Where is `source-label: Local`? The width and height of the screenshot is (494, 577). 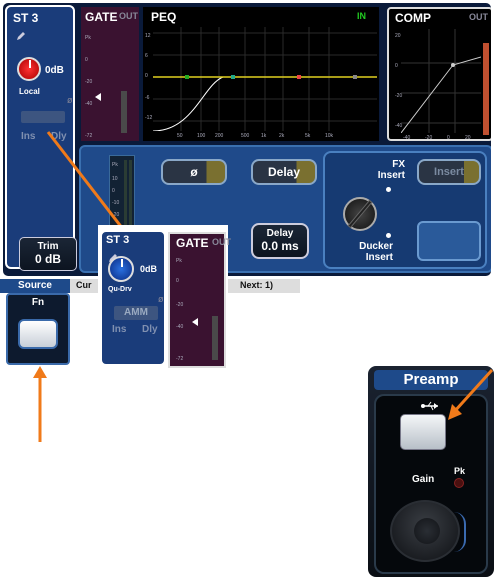 source-label: Local is located at coordinates (29, 91).